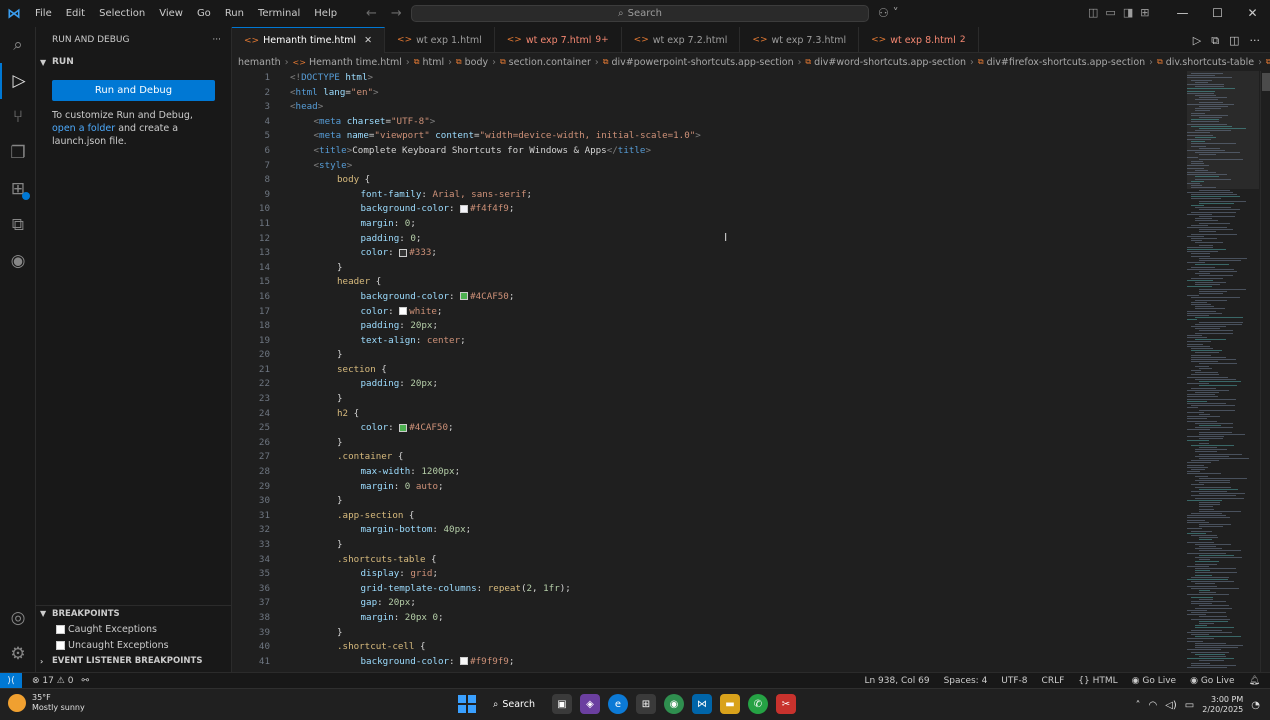  I want to click on open-folder-link: open a folder, so click(83, 128).